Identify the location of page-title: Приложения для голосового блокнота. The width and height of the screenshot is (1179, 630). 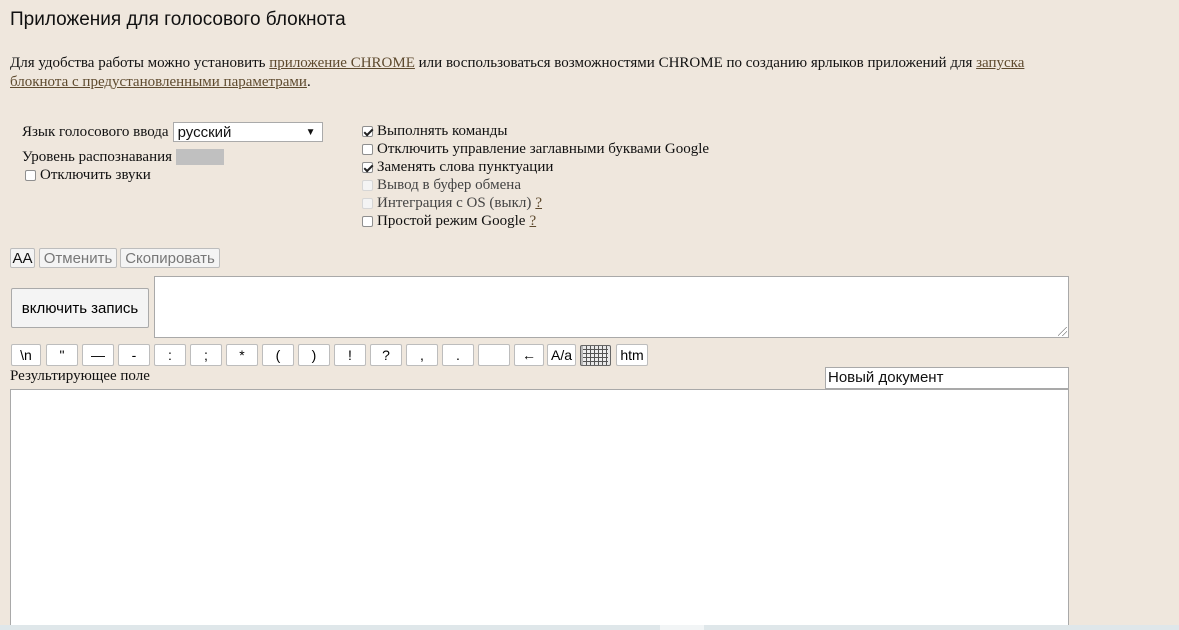
(178, 19).